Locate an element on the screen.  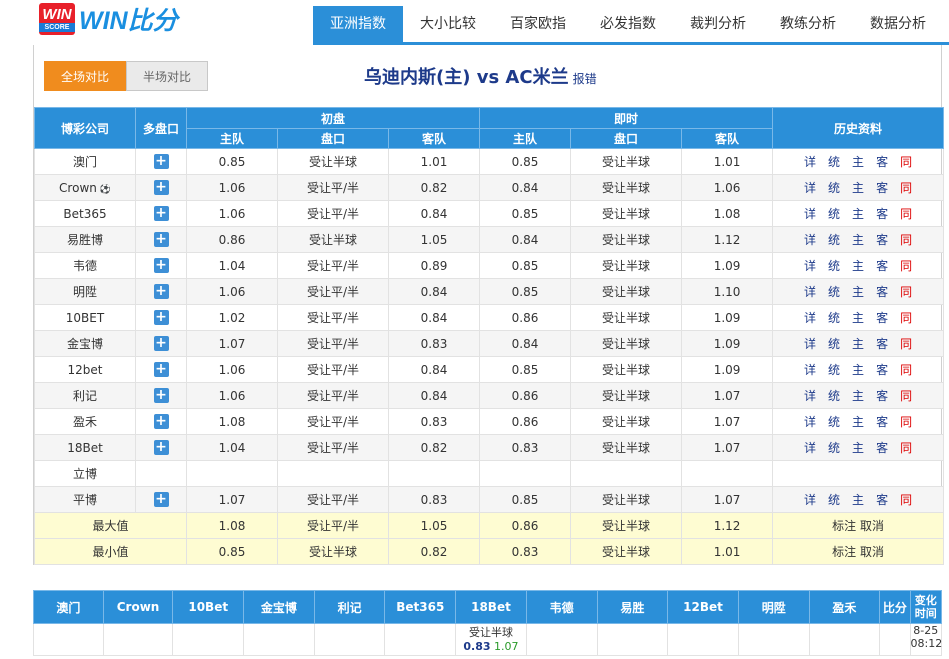
company-cell: 澳门 is located at coordinates (85, 161).